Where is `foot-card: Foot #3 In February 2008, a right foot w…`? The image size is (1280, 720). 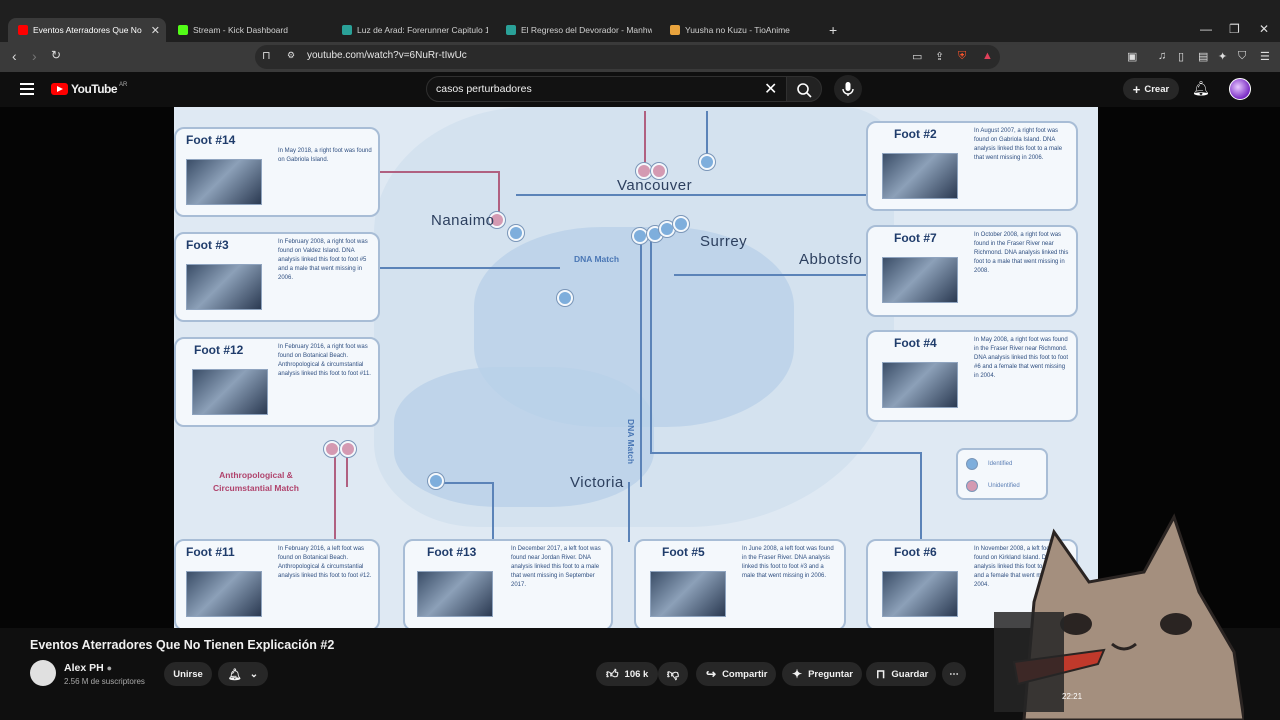 foot-card: Foot #3 In February 2008, a right foot w… is located at coordinates (277, 277).